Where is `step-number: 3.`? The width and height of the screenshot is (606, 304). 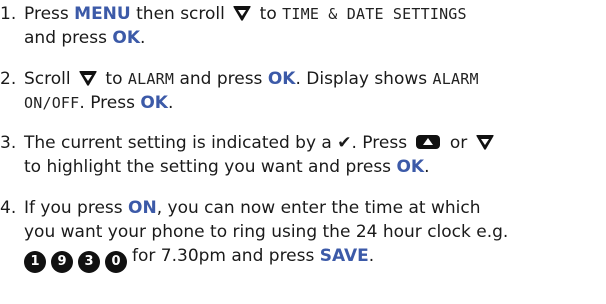 step-number: 3. is located at coordinates (8, 143).